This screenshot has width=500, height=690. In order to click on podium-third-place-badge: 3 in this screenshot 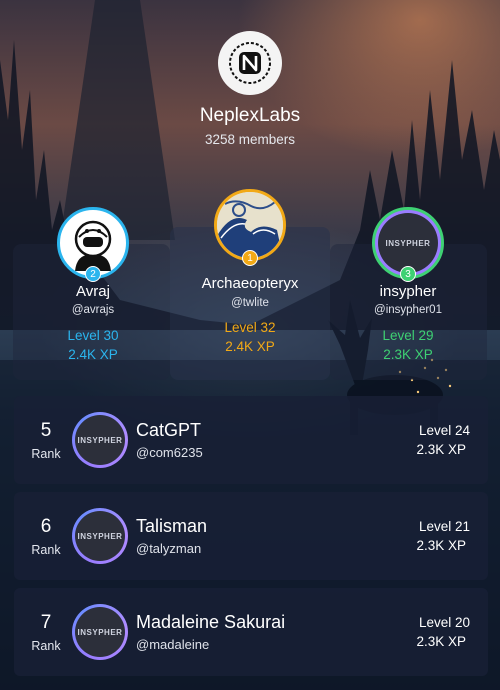, I will do `click(408, 274)`.